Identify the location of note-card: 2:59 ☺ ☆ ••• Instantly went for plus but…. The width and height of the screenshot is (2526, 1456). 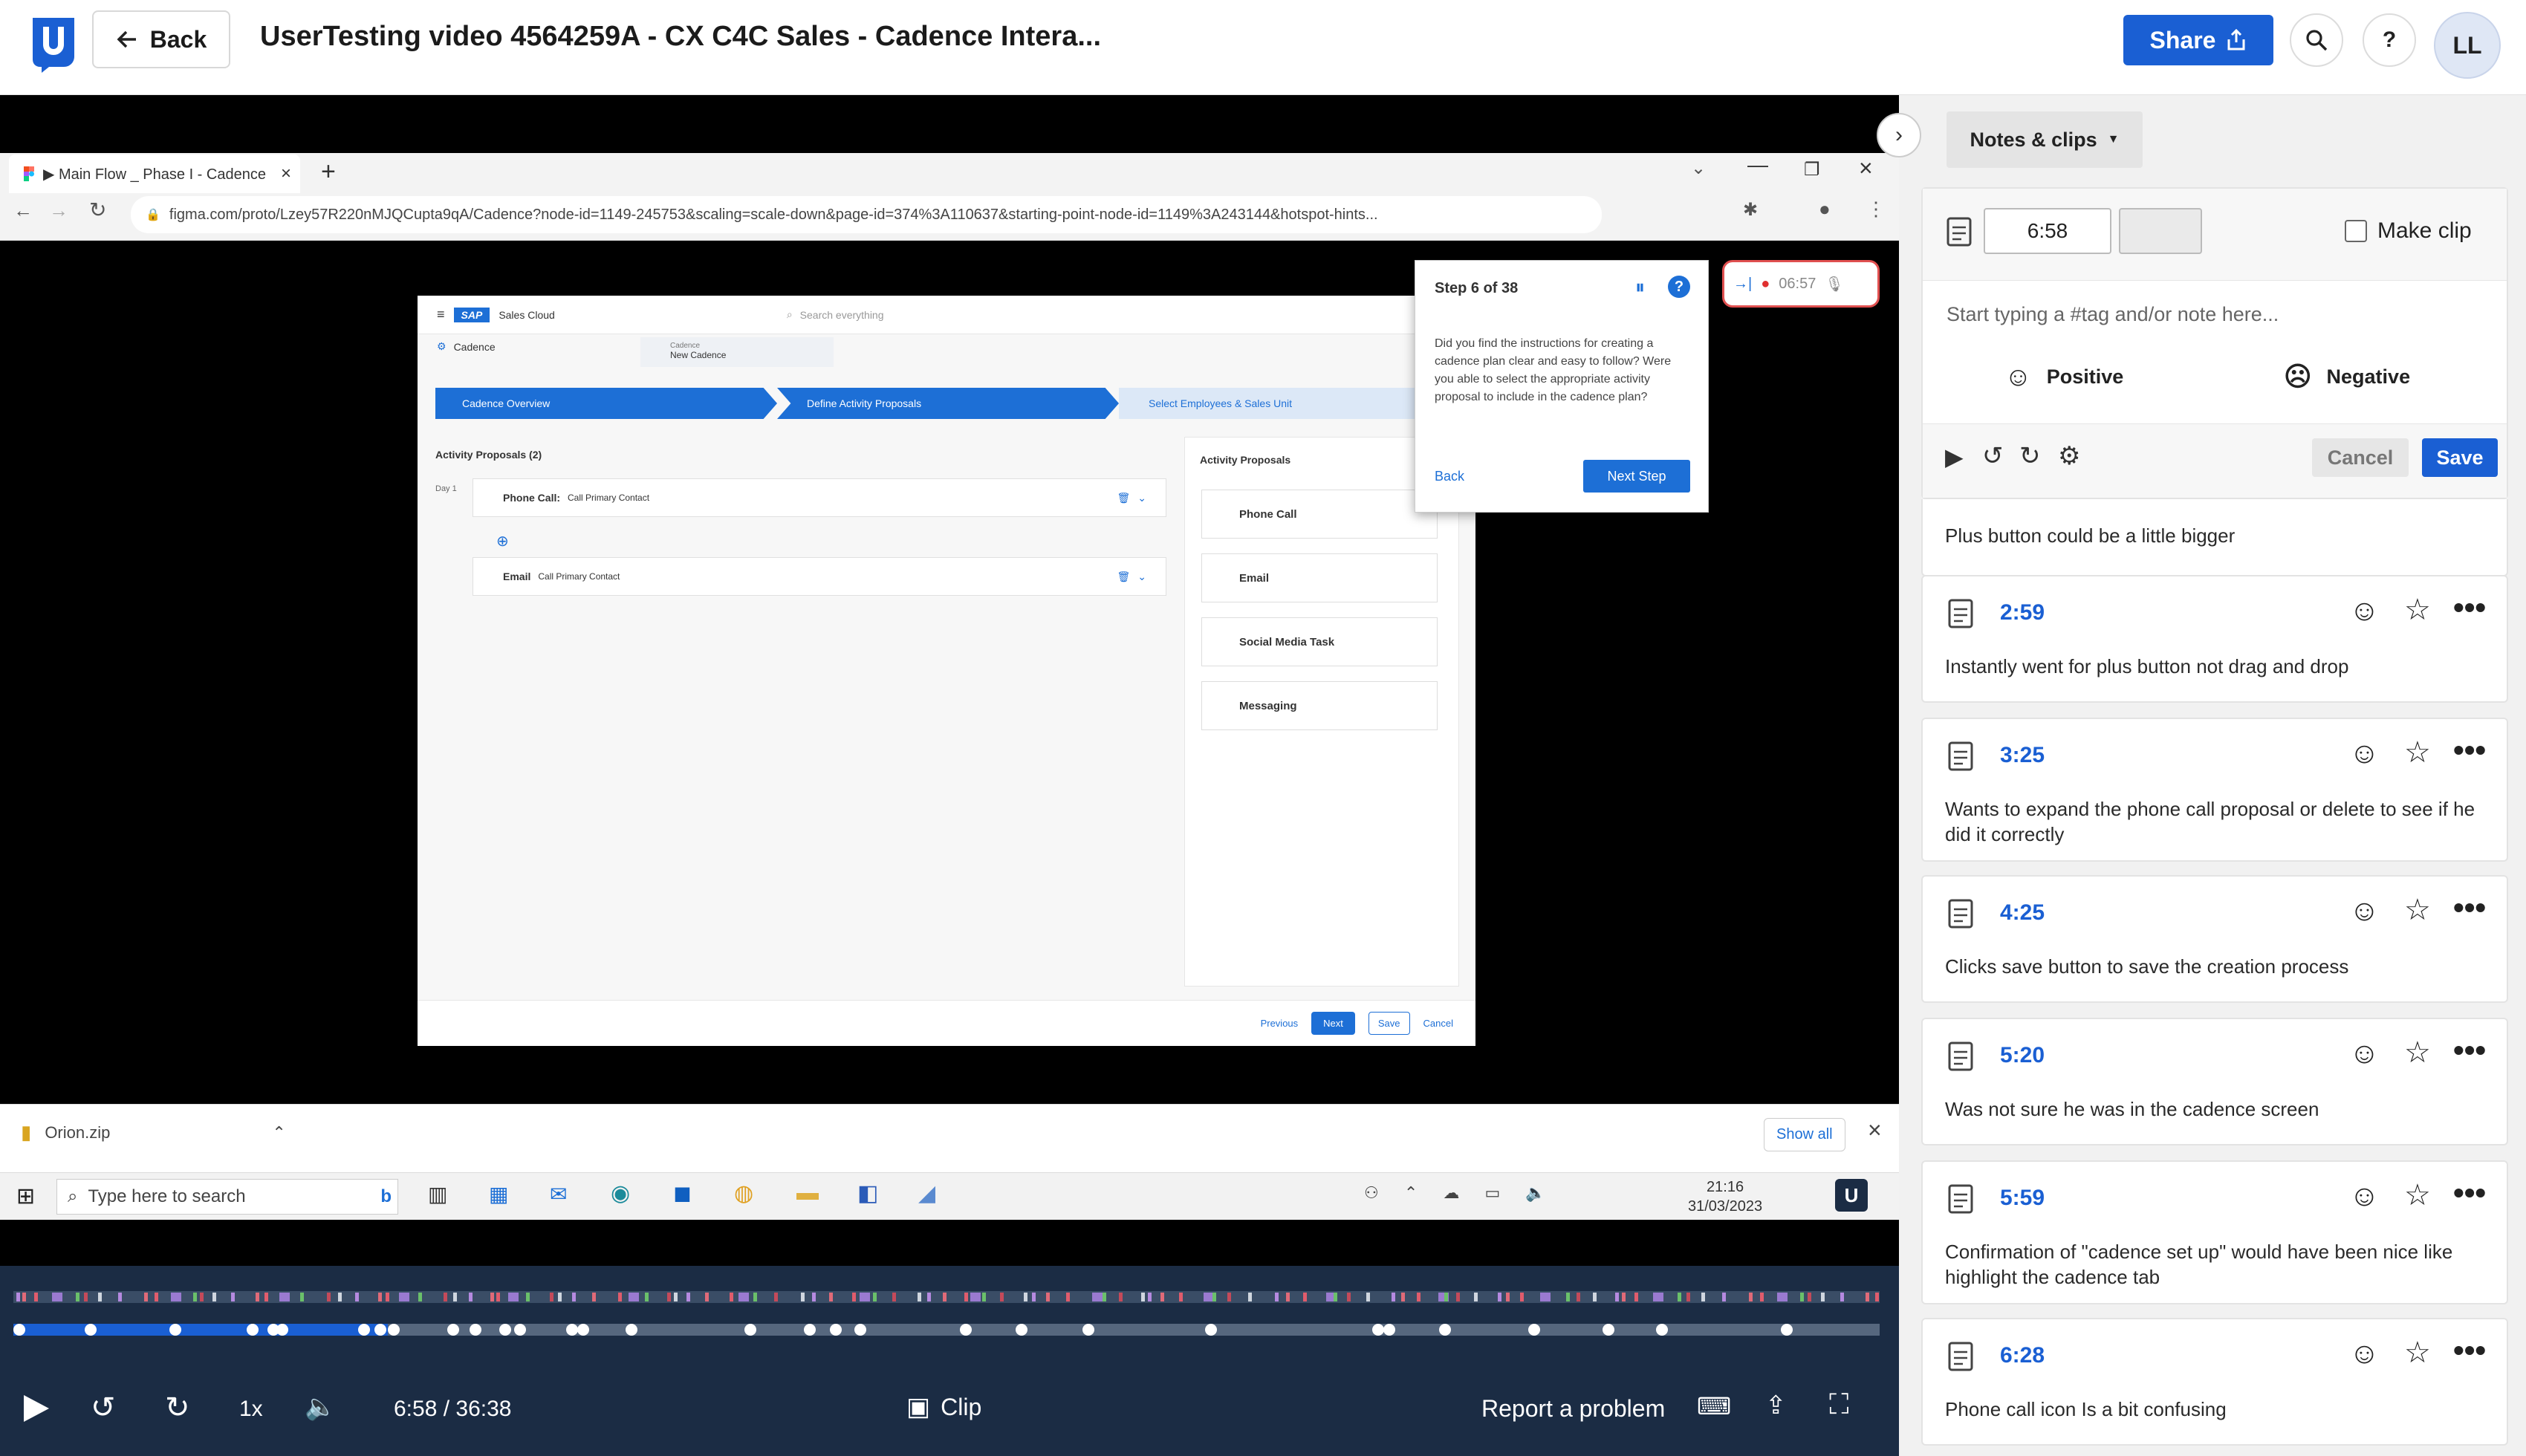
(2214, 639).